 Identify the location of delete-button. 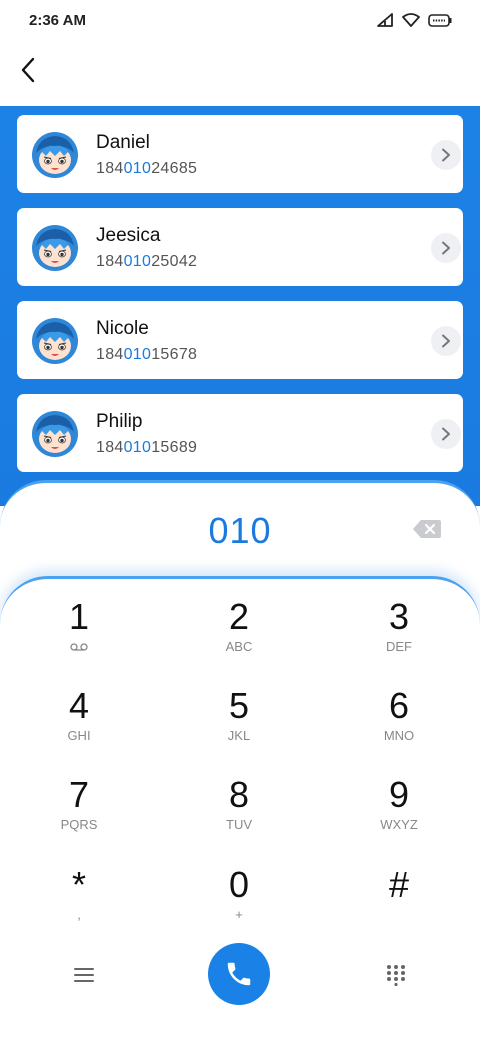
(427, 529).